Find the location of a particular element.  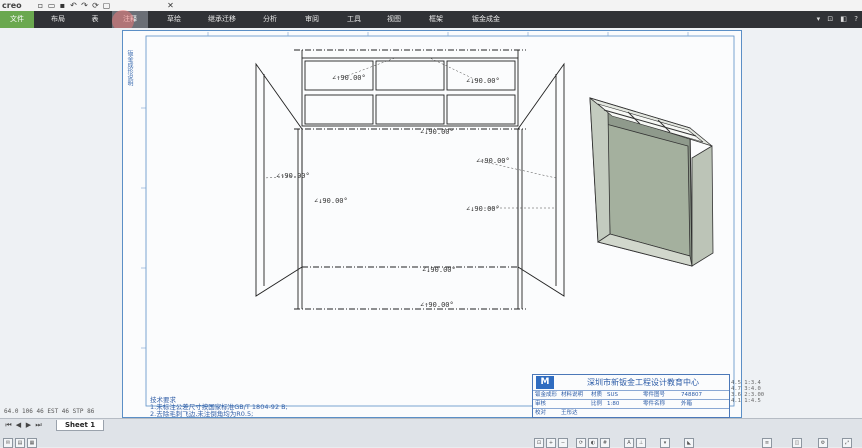

dim-angle-left: ∠↑90.00° is located at coordinates (293, 176).